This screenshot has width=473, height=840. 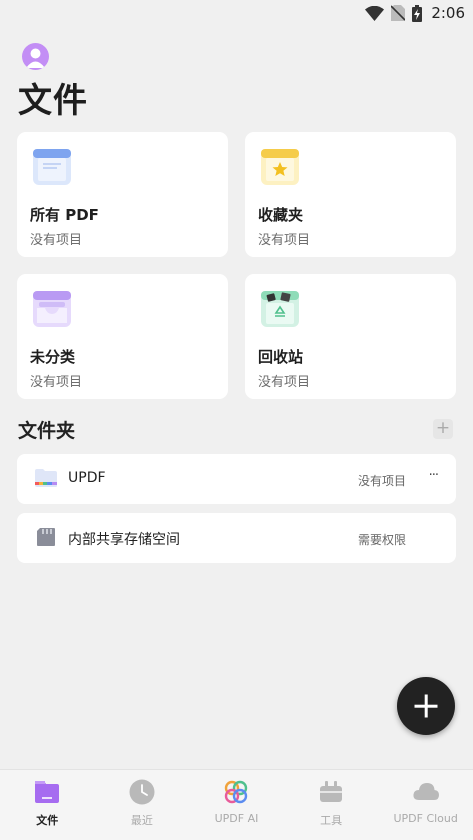 What do you see at coordinates (448, 13) in the screenshot?
I see `status-time: 2:06` at bounding box center [448, 13].